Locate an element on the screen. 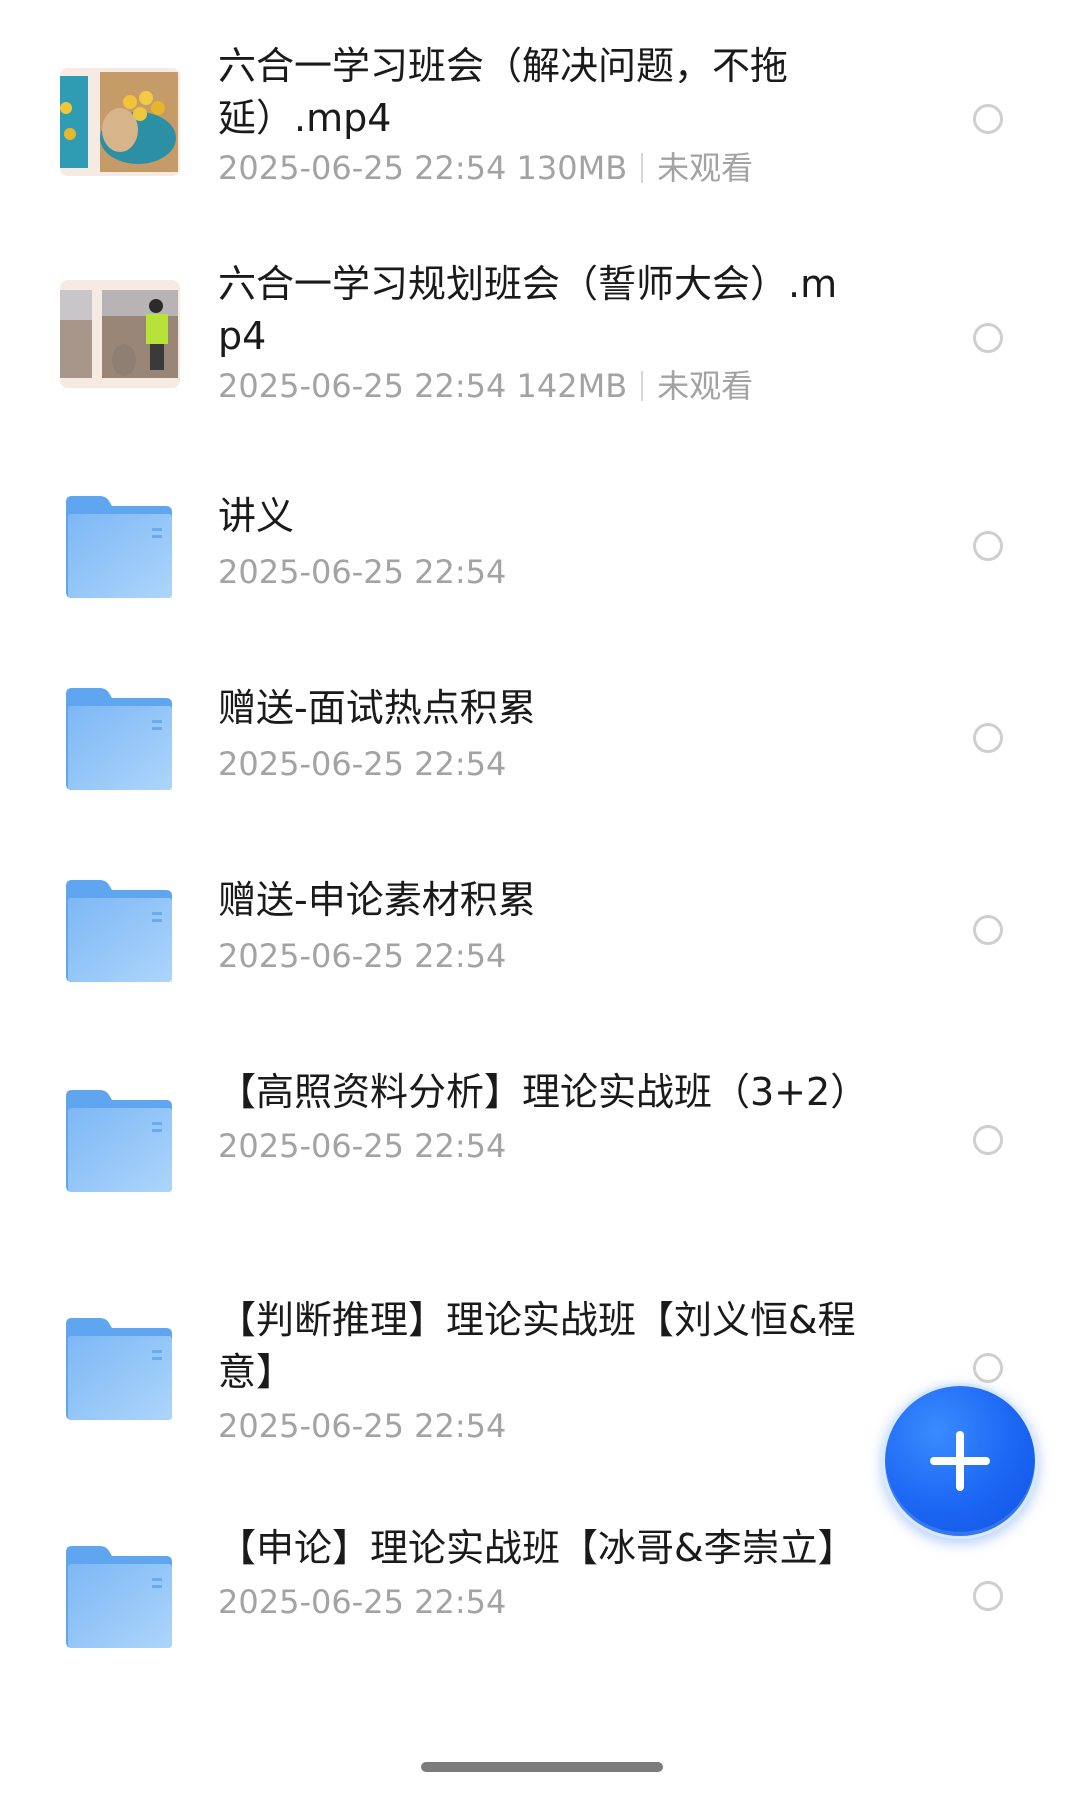 This screenshot has width=1080, height=1799. folder-title: 讲义 is located at coordinates (256, 516).